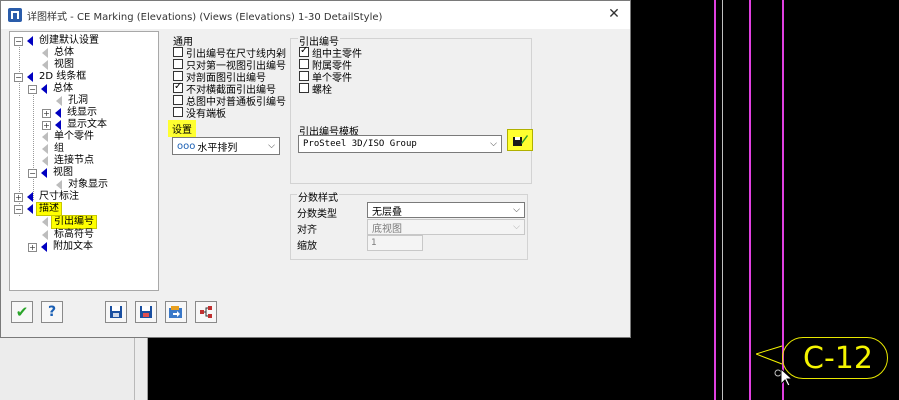  I want to click on fraction-type-dropdown: 无层叠 ⌵, so click(446, 210).